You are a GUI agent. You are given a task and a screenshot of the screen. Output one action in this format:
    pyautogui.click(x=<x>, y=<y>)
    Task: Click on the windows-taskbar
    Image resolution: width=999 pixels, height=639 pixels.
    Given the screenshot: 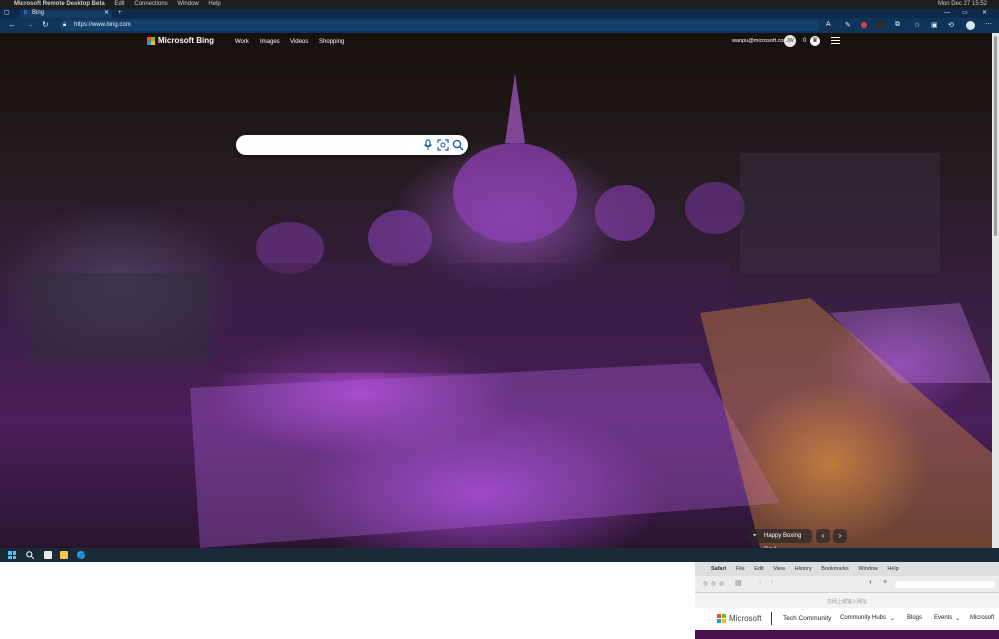 What is the action you would take?
    pyautogui.click(x=499, y=555)
    